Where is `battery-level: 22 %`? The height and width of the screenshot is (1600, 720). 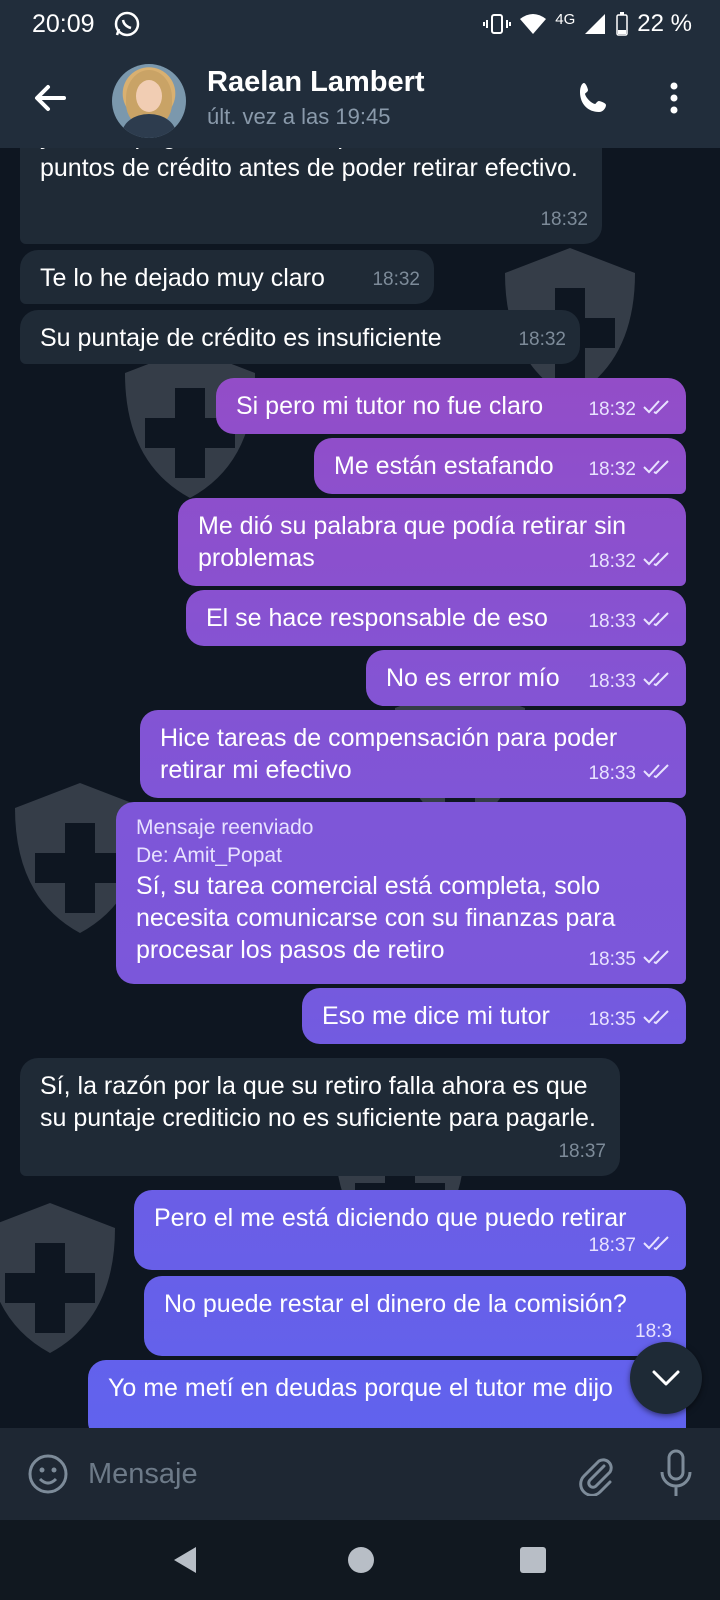 battery-level: 22 % is located at coordinates (664, 23).